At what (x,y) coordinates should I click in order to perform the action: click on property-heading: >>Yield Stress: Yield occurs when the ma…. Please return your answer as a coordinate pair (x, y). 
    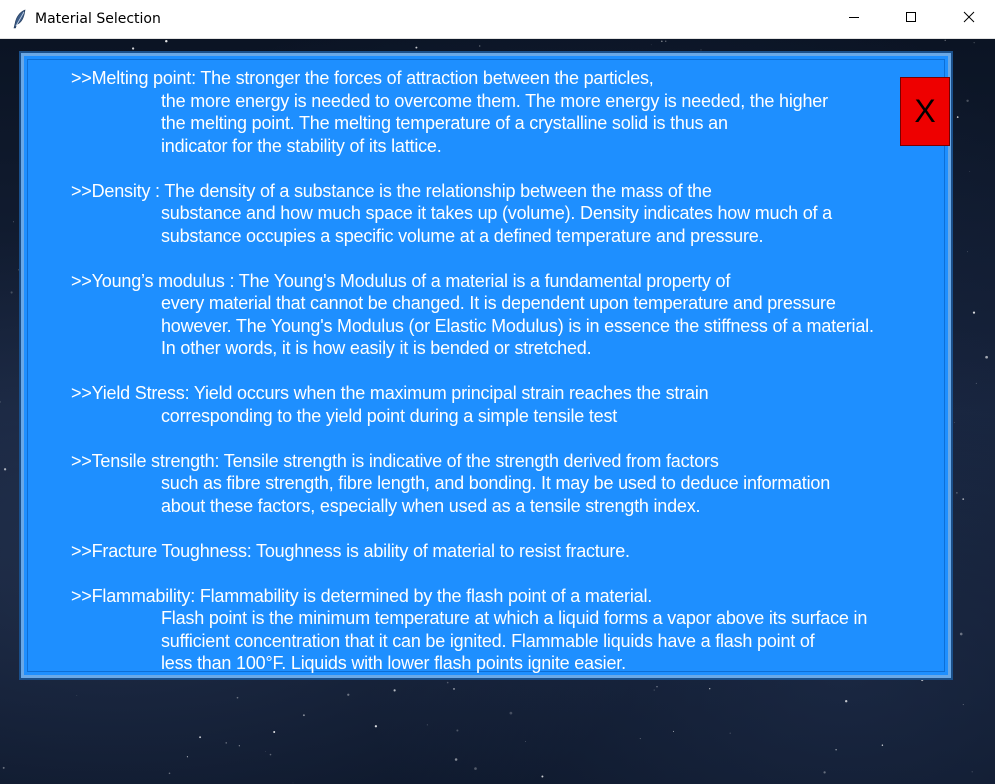
    Looking at the image, I should click on (390, 393).